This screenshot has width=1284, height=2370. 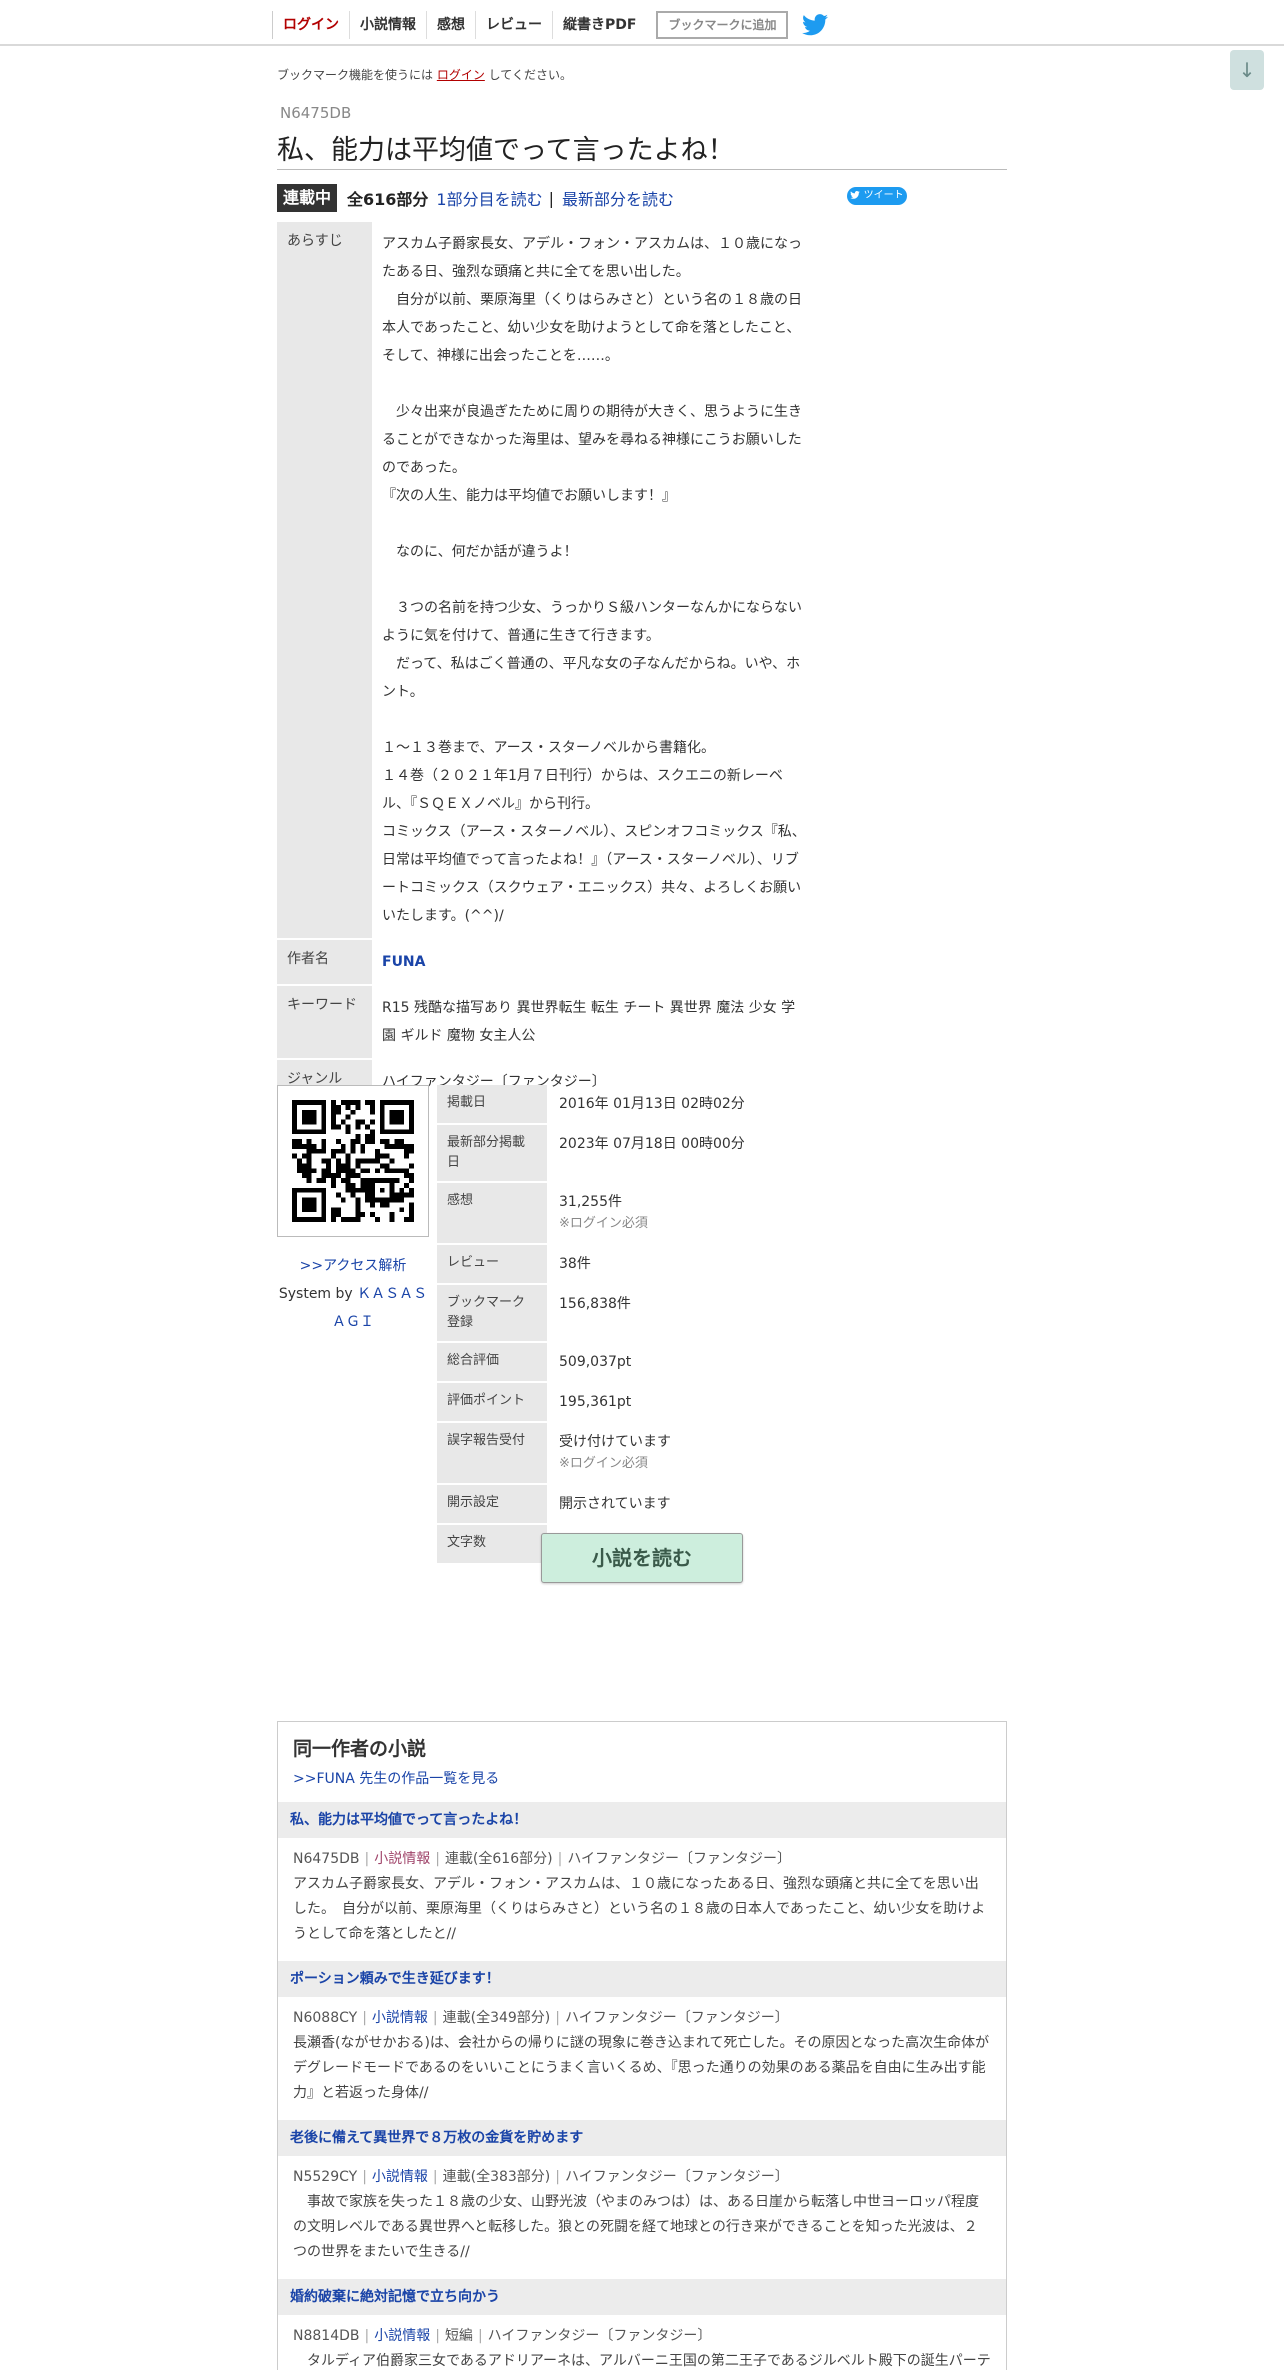 What do you see at coordinates (627, 1265) in the screenshot?
I see `stat-row: レビュー 38件` at bounding box center [627, 1265].